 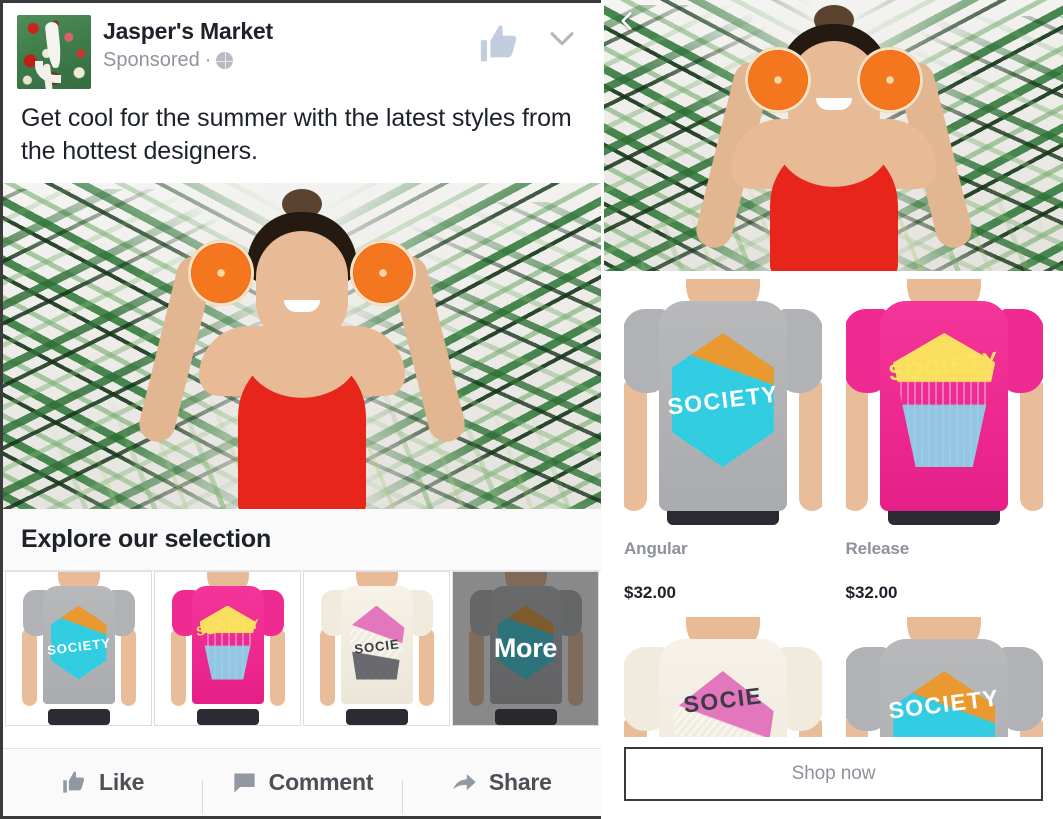 I want to click on post-header-text: Jasper's Market Sponsored ·, so click(x=290, y=43).